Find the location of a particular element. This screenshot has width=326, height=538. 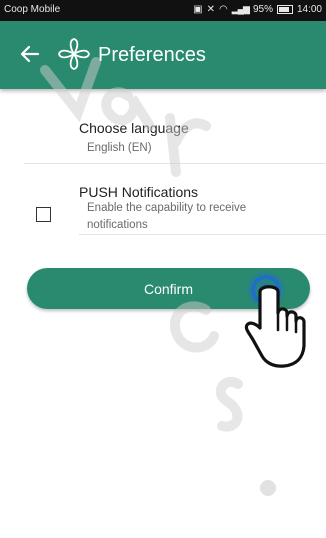

app-bar: Preferences is located at coordinates (163, 55).